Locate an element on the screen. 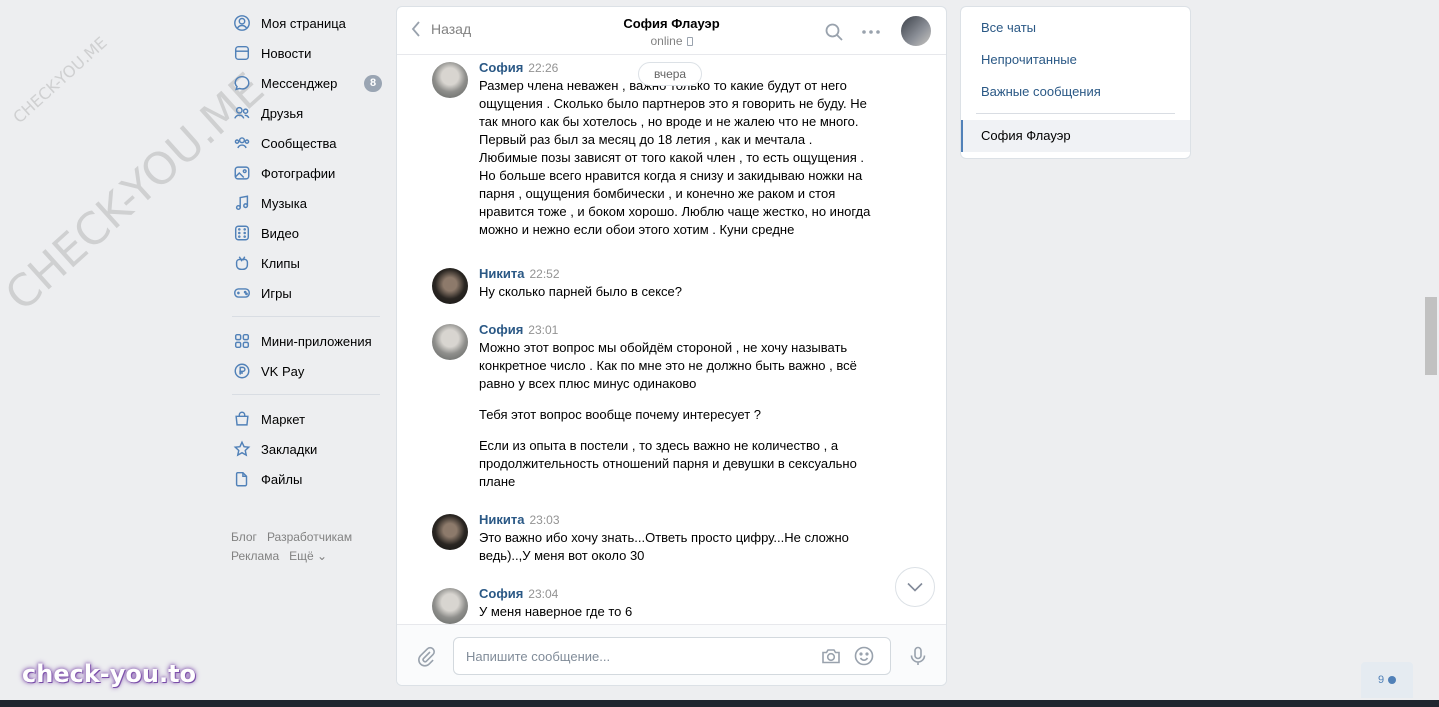  message-time: 23:01 is located at coordinates (543, 330).